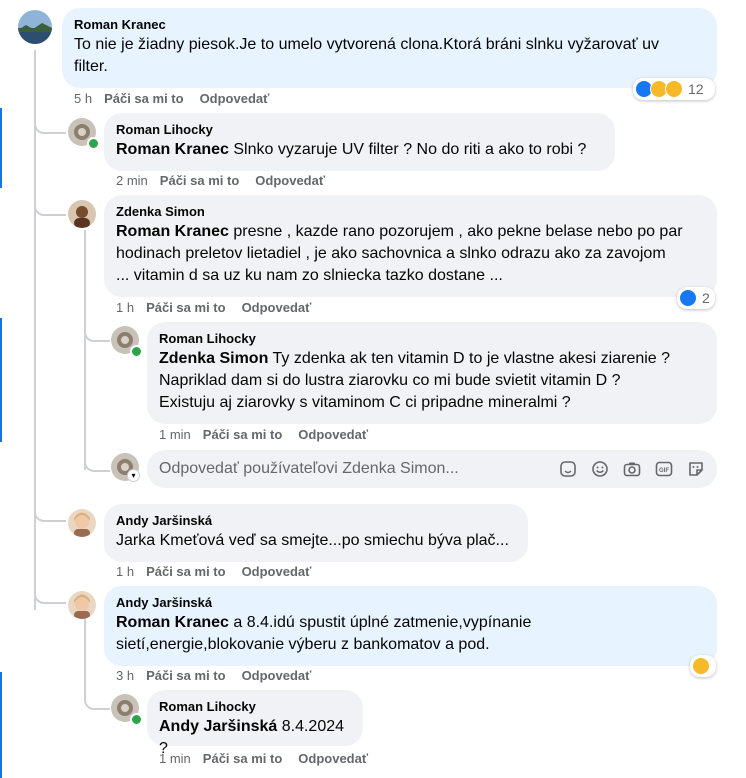  Describe the element at coordinates (133, 475) in the screenshot. I see `chevron-down-icon: ▾` at that location.